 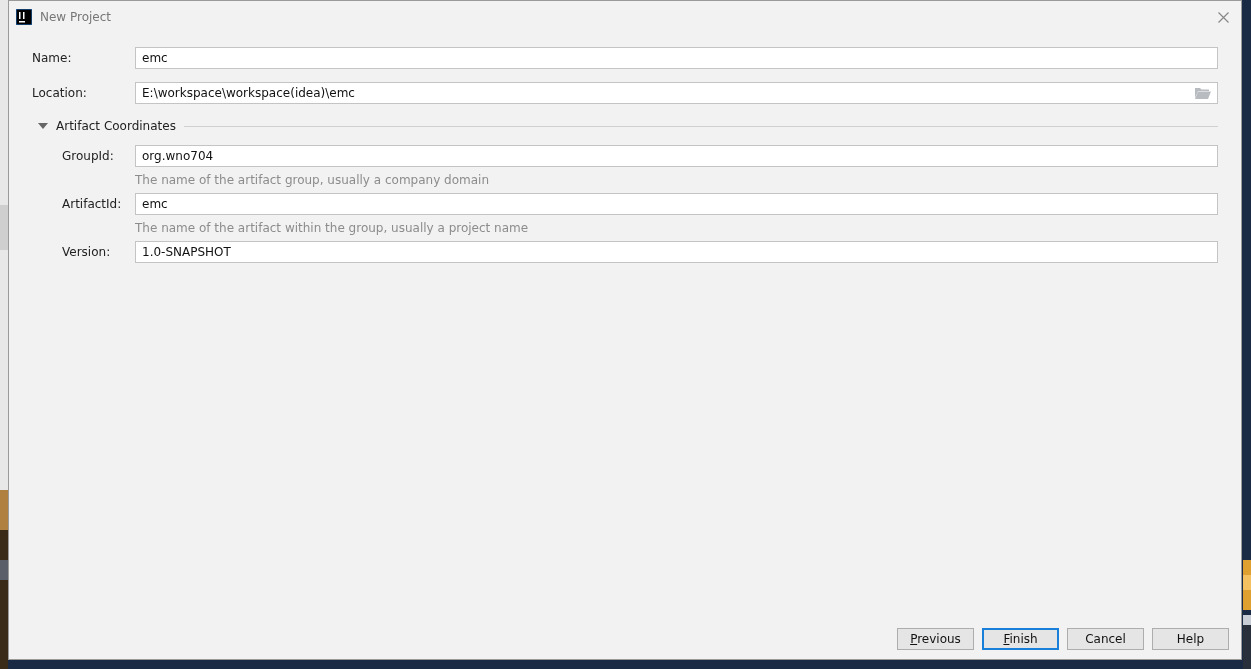 I want to click on section-title: Artifact Coordinates, so click(x=116, y=126).